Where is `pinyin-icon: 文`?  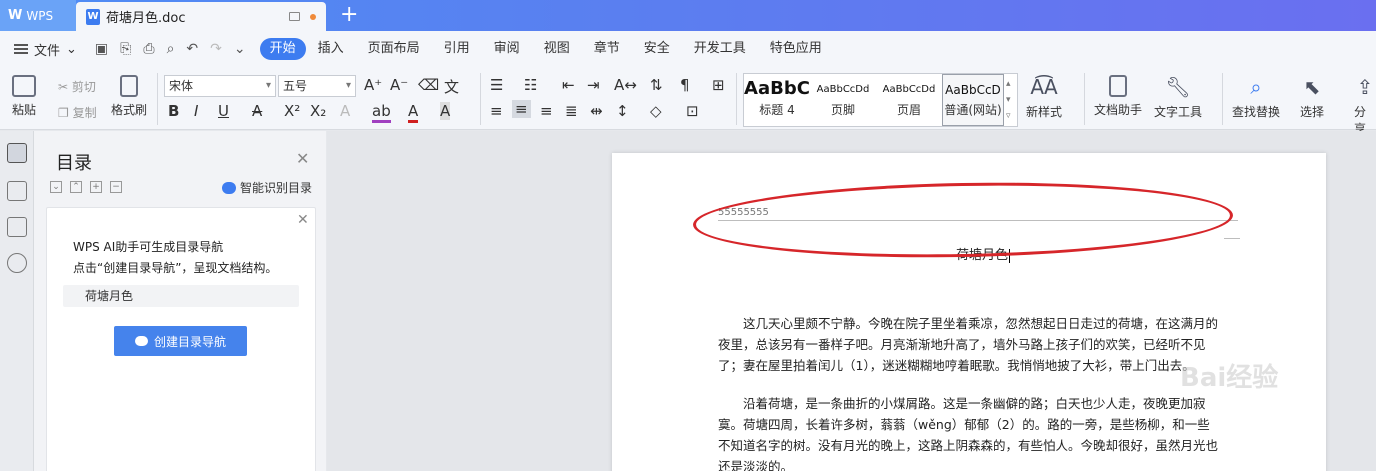 pinyin-icon: 文 is located at coordinates (451, 86).